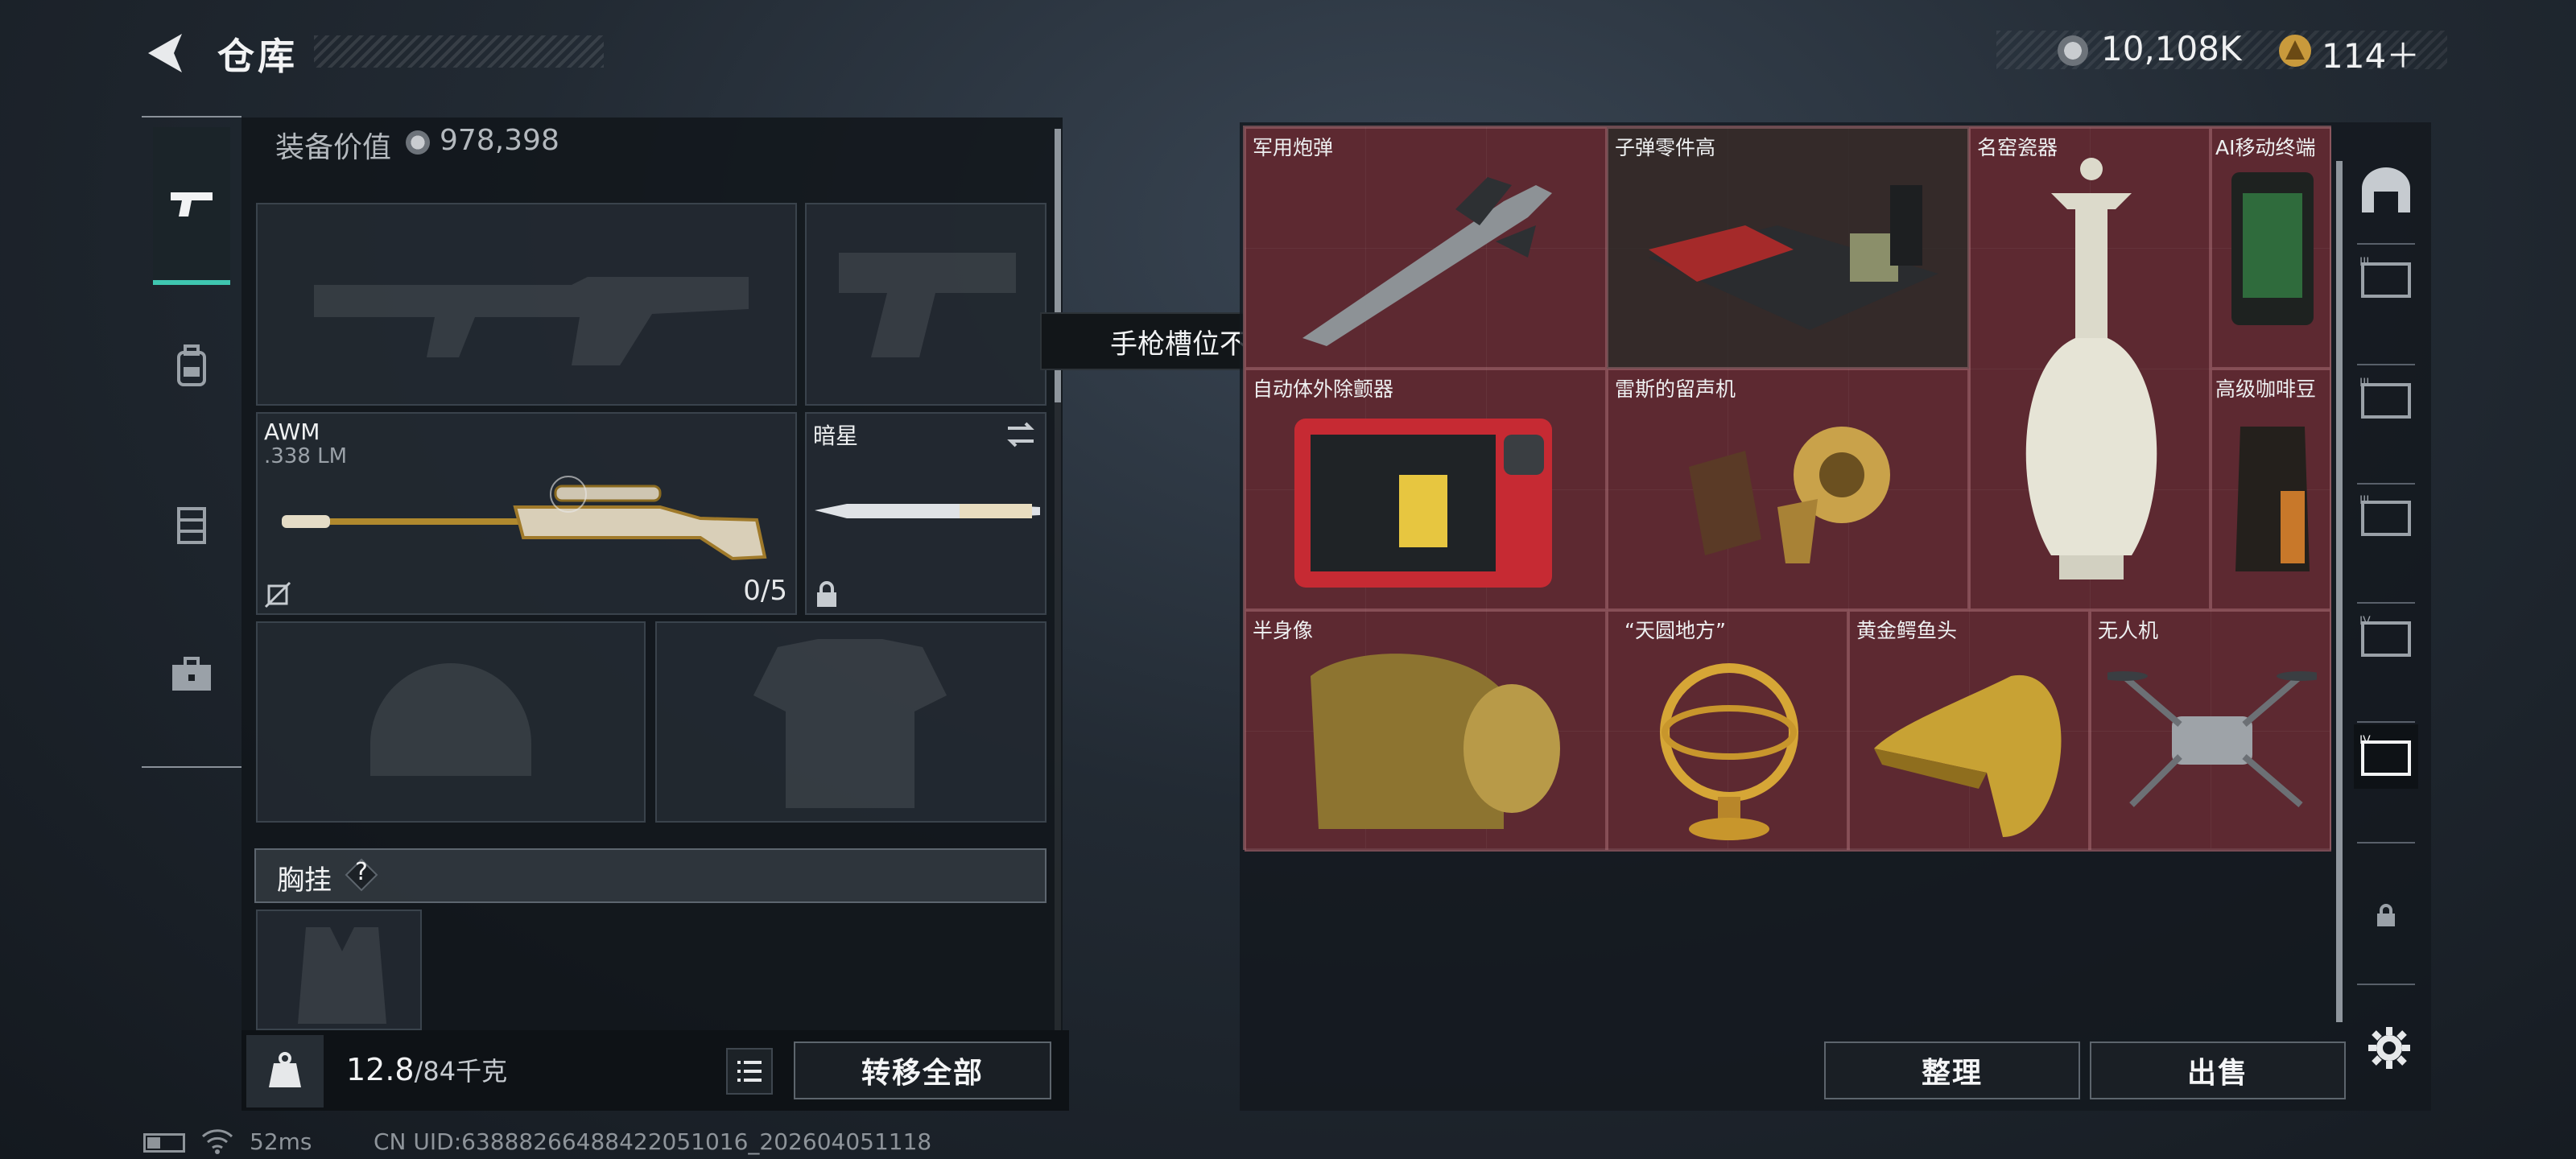 The height and width of the screenshot is (1159, 2576). I want to click on helmet-silhouette-icon, so click(450, 719).